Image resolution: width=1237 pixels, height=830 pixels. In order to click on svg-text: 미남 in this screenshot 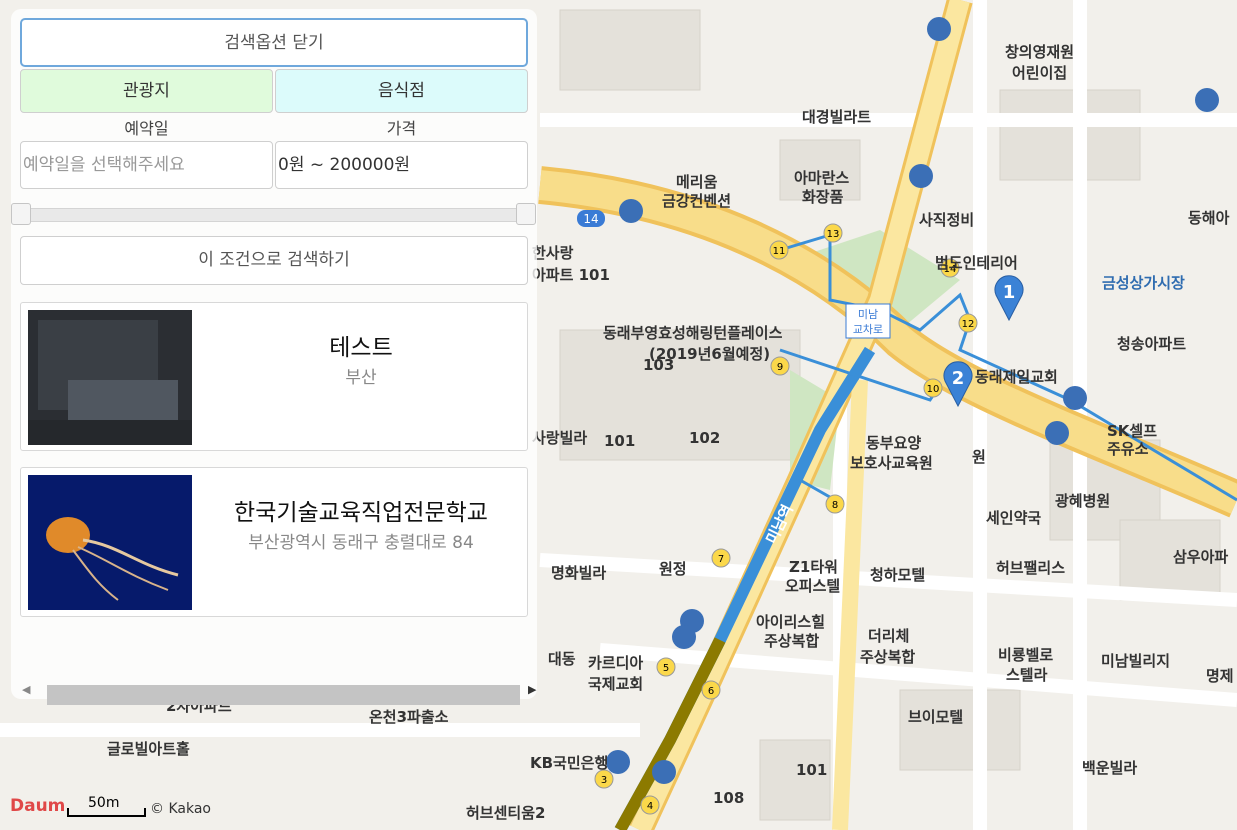, I will do `click(868, 314)`.